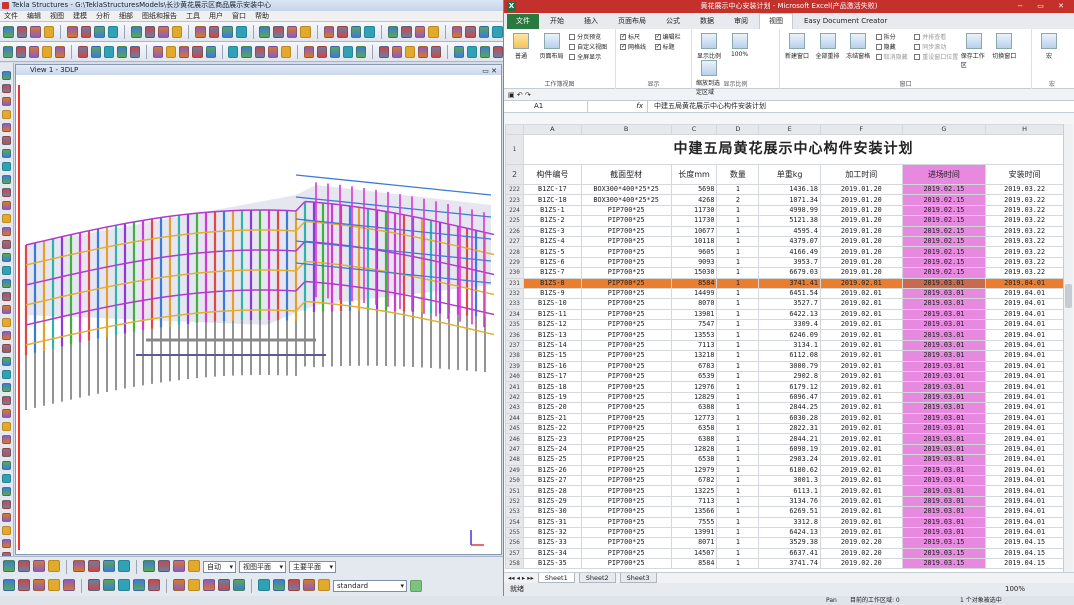 This screenshot has width=1074, height=605. I want to click on cell-weight: 3000.79, so click(789, 366).